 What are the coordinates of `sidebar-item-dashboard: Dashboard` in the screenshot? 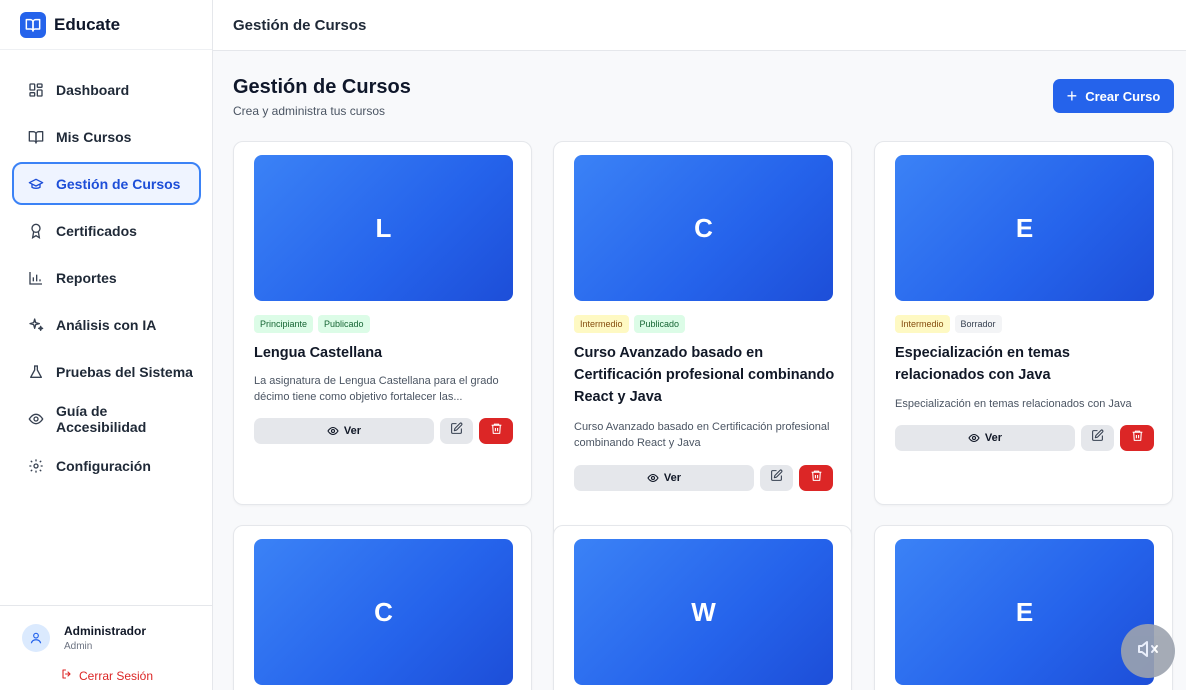 It's located at (106, 89).